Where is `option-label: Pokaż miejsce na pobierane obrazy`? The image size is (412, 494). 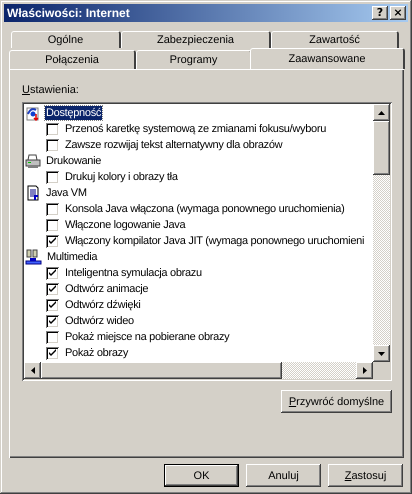 option-label: Pokaż miejsce na pobierane obrazy is located at coordinates (147, 337).